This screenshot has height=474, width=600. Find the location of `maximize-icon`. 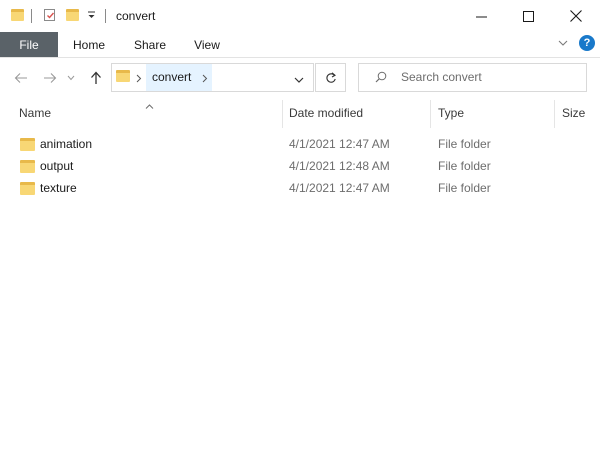

maximize-icon is located at coordinates (528, 16).